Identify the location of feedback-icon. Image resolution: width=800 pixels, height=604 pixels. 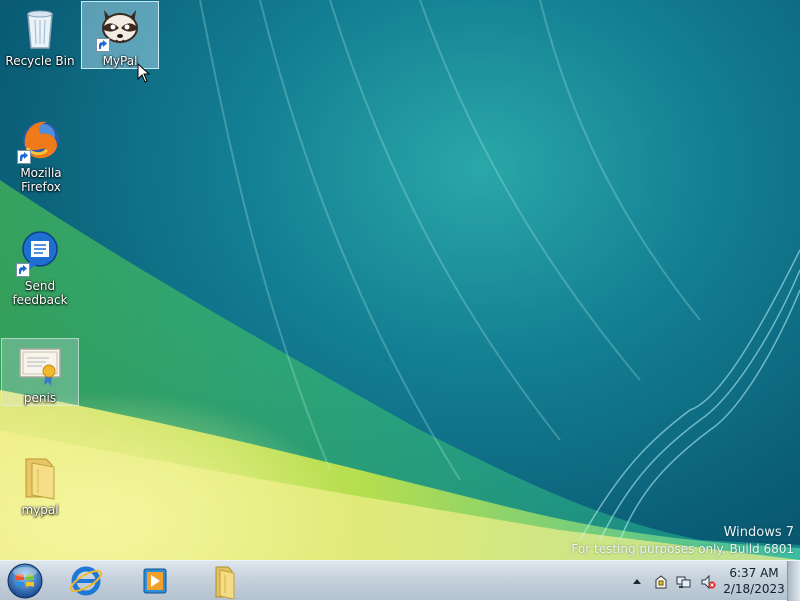
(40, 253).